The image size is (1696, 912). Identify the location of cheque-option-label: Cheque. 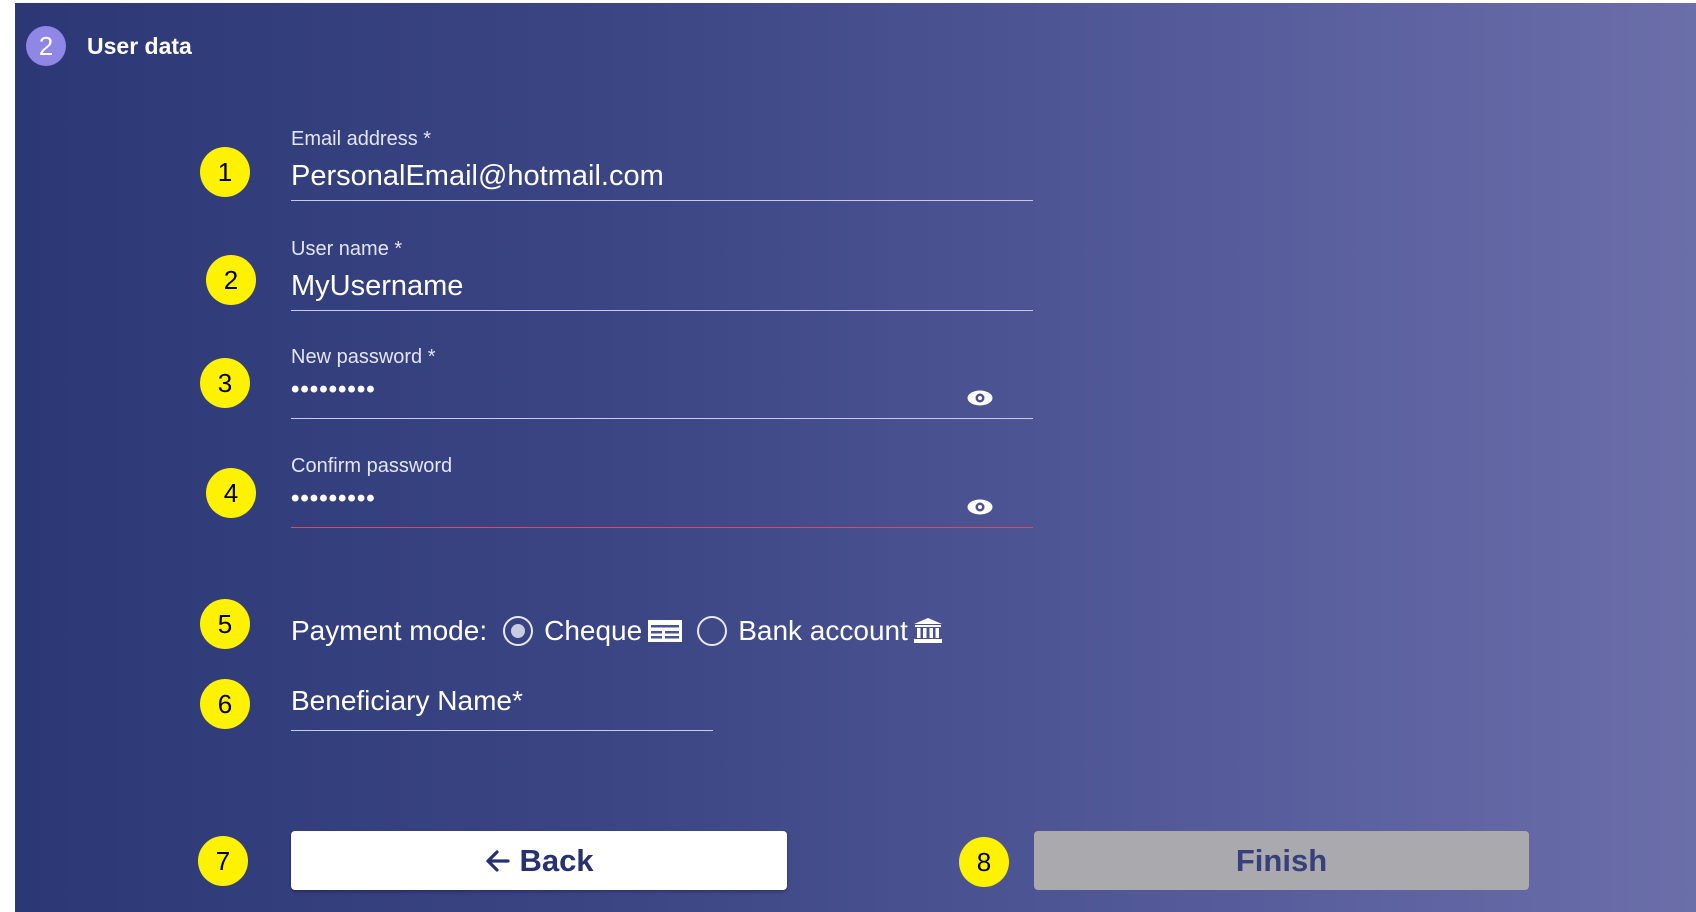
(593, 631).